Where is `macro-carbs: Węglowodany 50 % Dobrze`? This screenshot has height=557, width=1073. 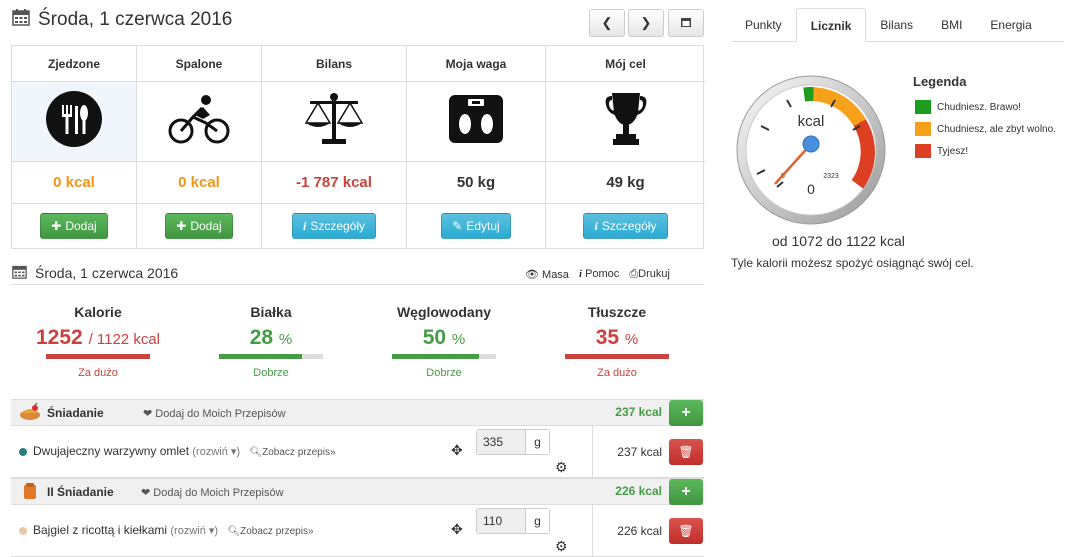
macro-carbs: Węglowodany 50 % Dobrze is located at coordinates (444, 341).